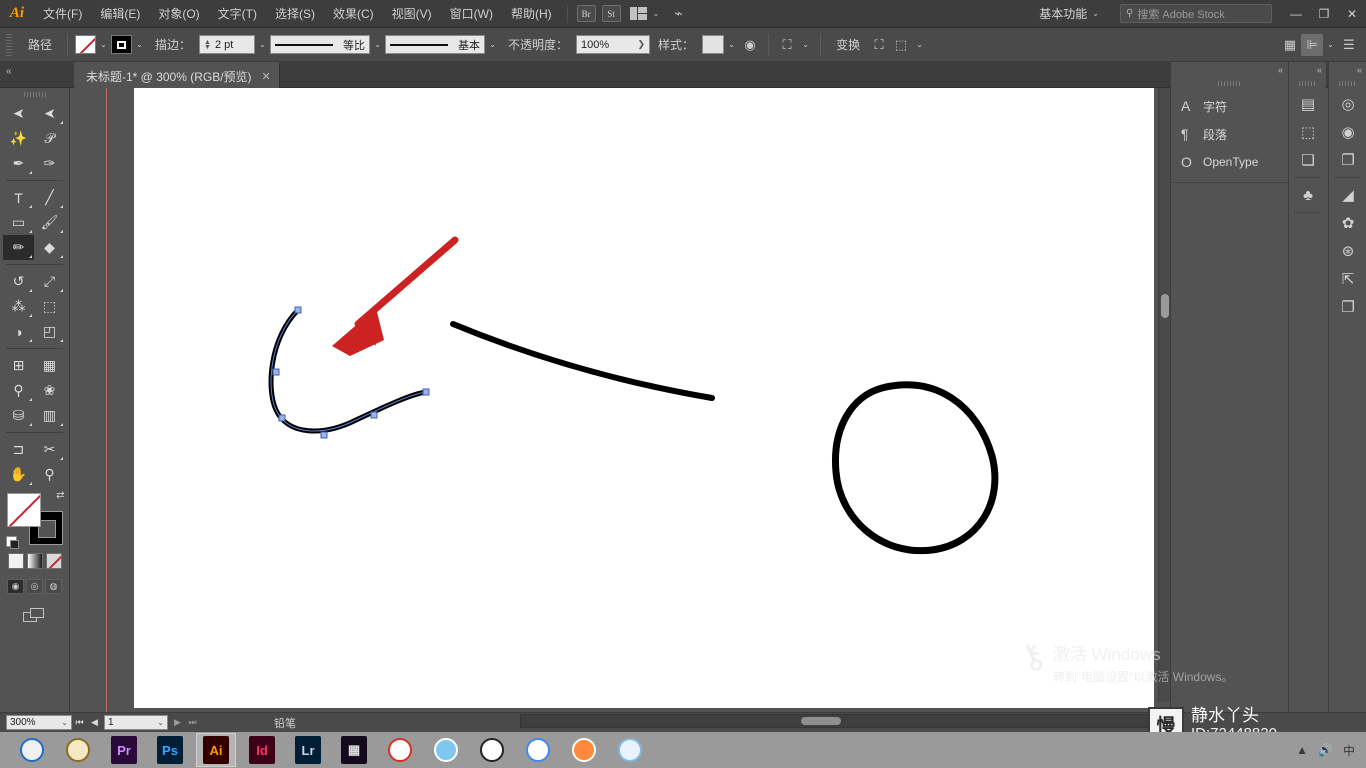  Describe the element at coordinates (78, 750) in the screenshot. I see `taskbar-file-explorer` at that location.